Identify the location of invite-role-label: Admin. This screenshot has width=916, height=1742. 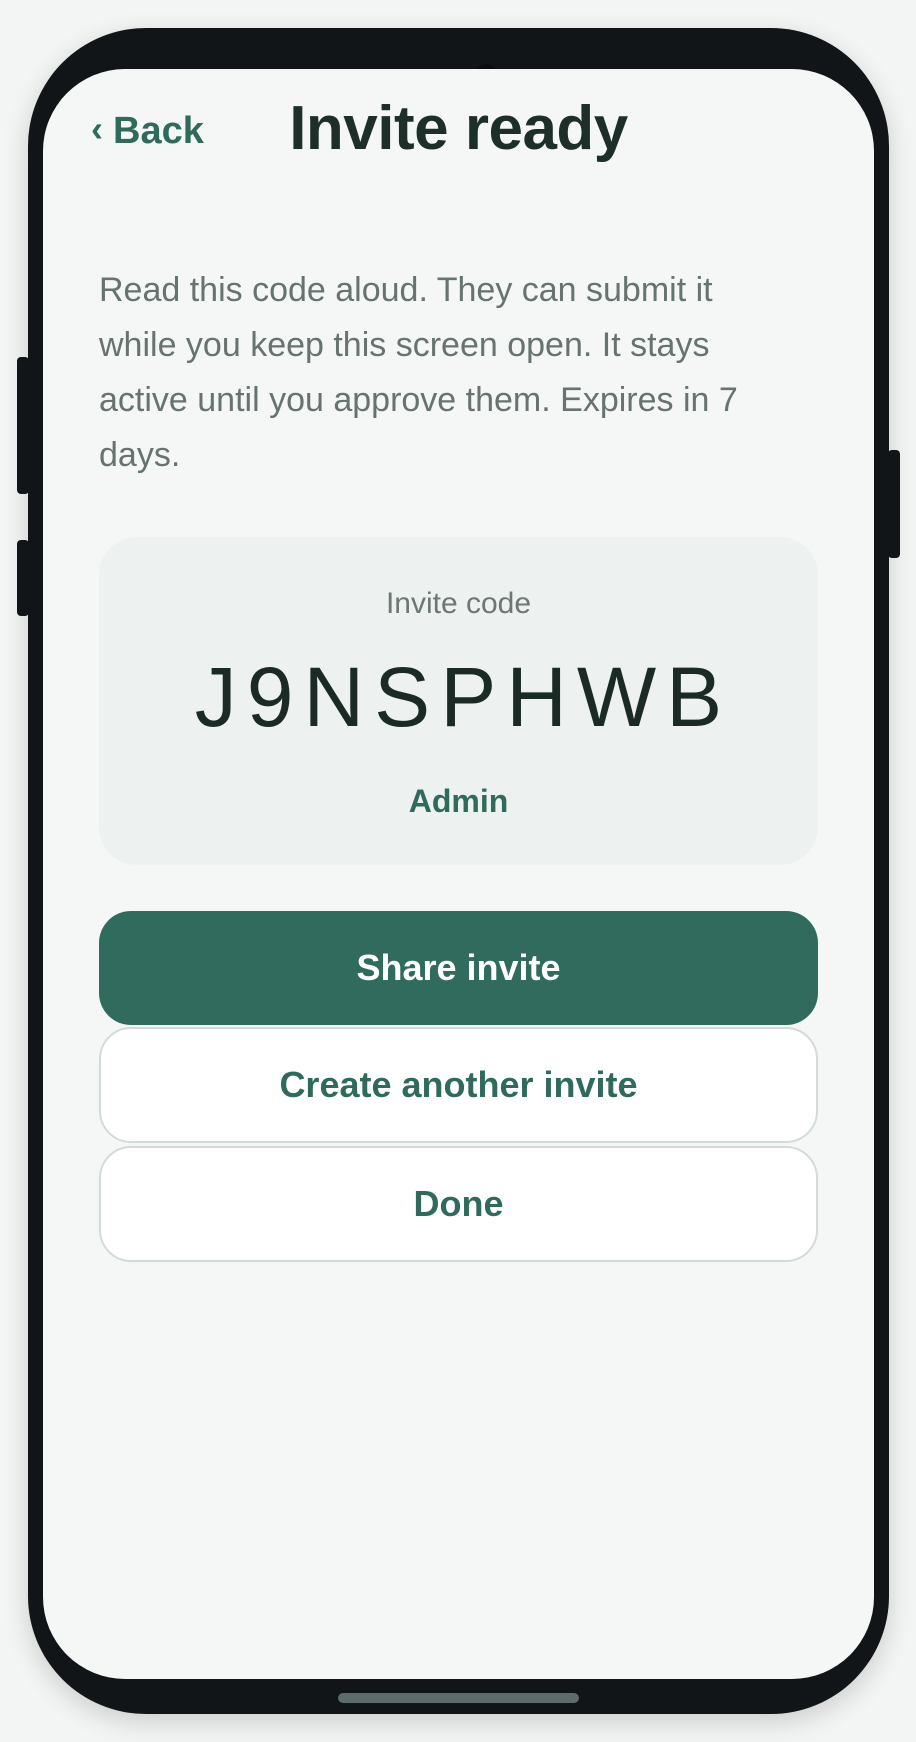
(458, 801).